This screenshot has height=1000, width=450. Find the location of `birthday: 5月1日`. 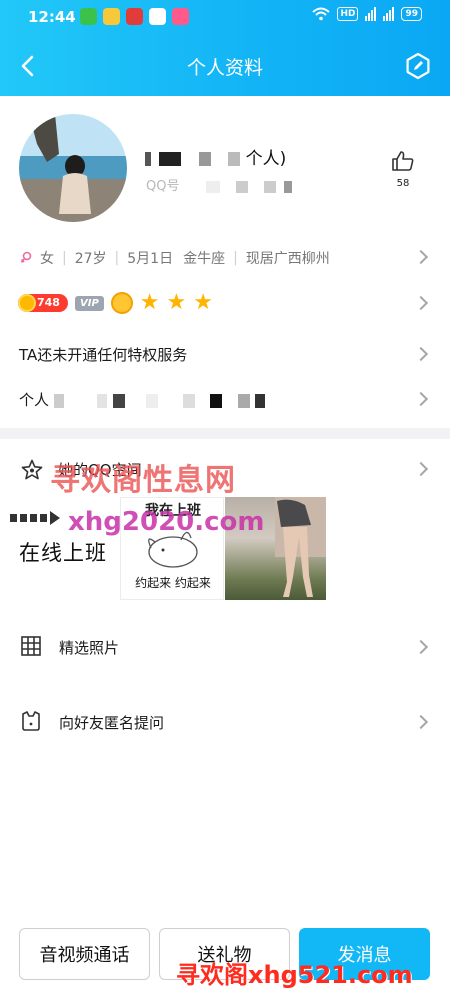

birthday: 5月1日 is located at coordinates (150, 259).